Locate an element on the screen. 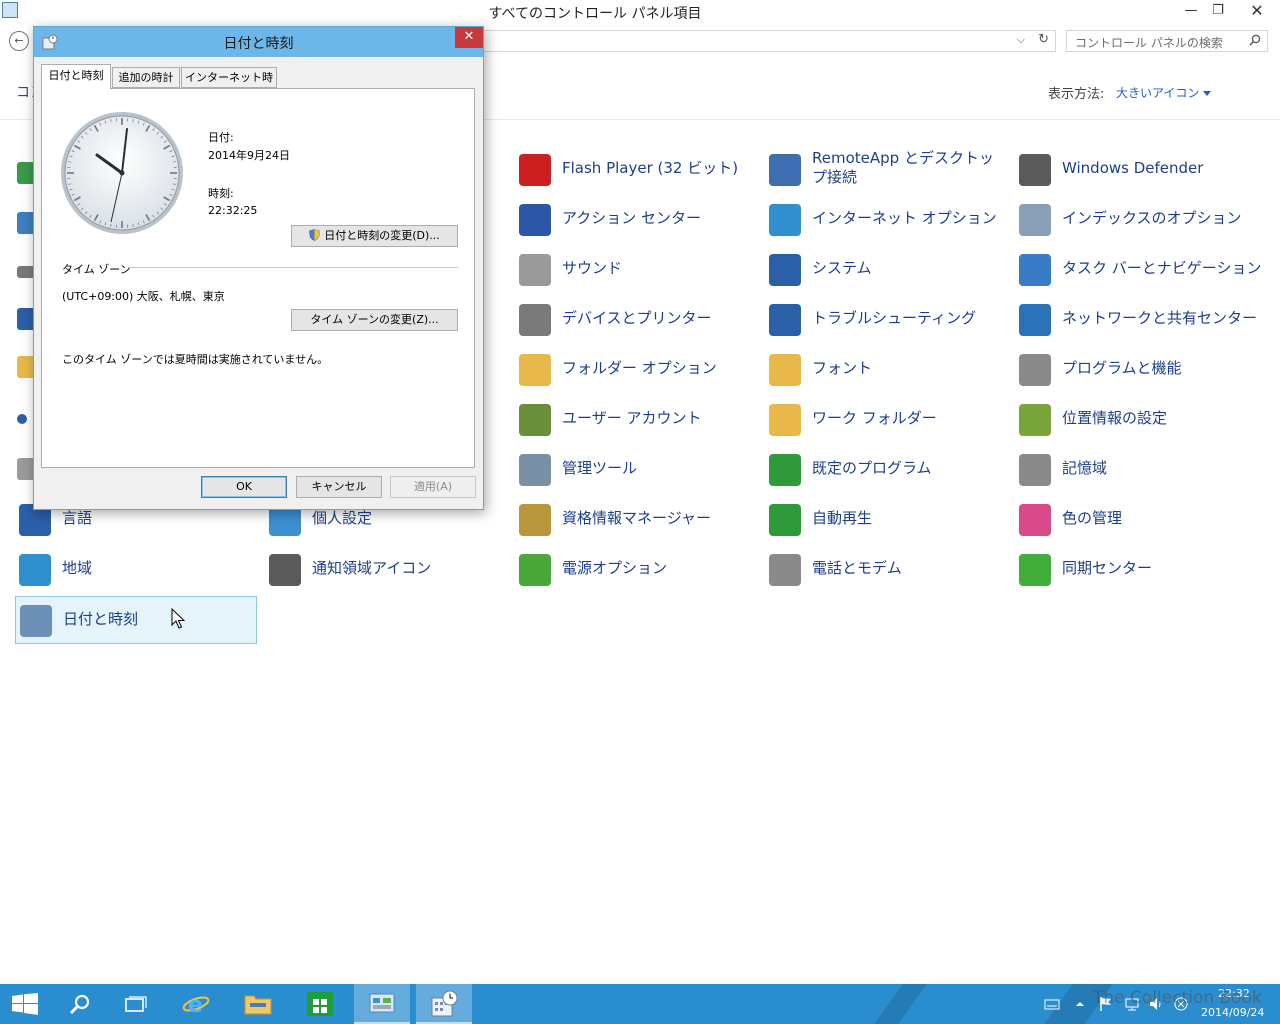 Image resolution: width=1280 pixels, height=1024 pixels. cp-item: 電話とモデム is located at coordinates (886, 570).